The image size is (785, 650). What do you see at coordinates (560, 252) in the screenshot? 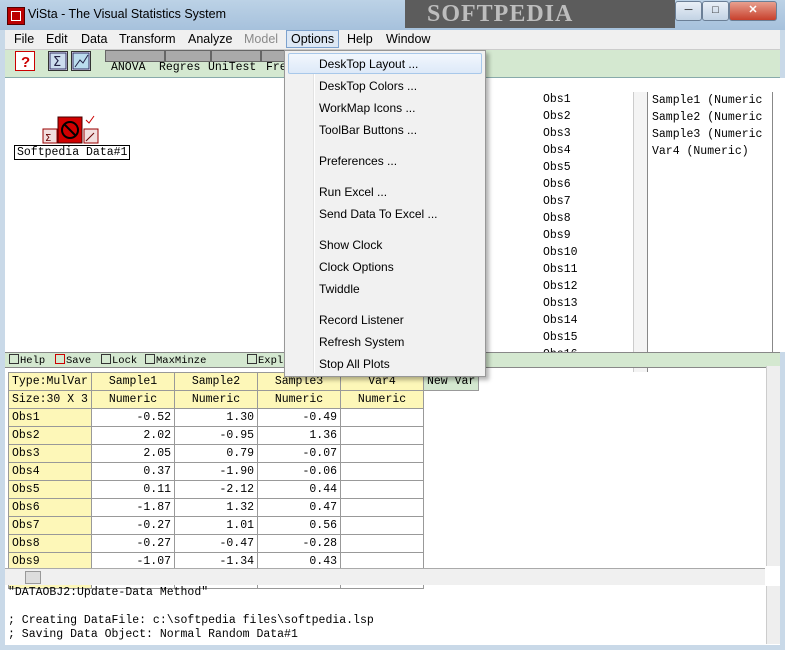
I see `list-item: Obs10` at bounding box center [560, 252].